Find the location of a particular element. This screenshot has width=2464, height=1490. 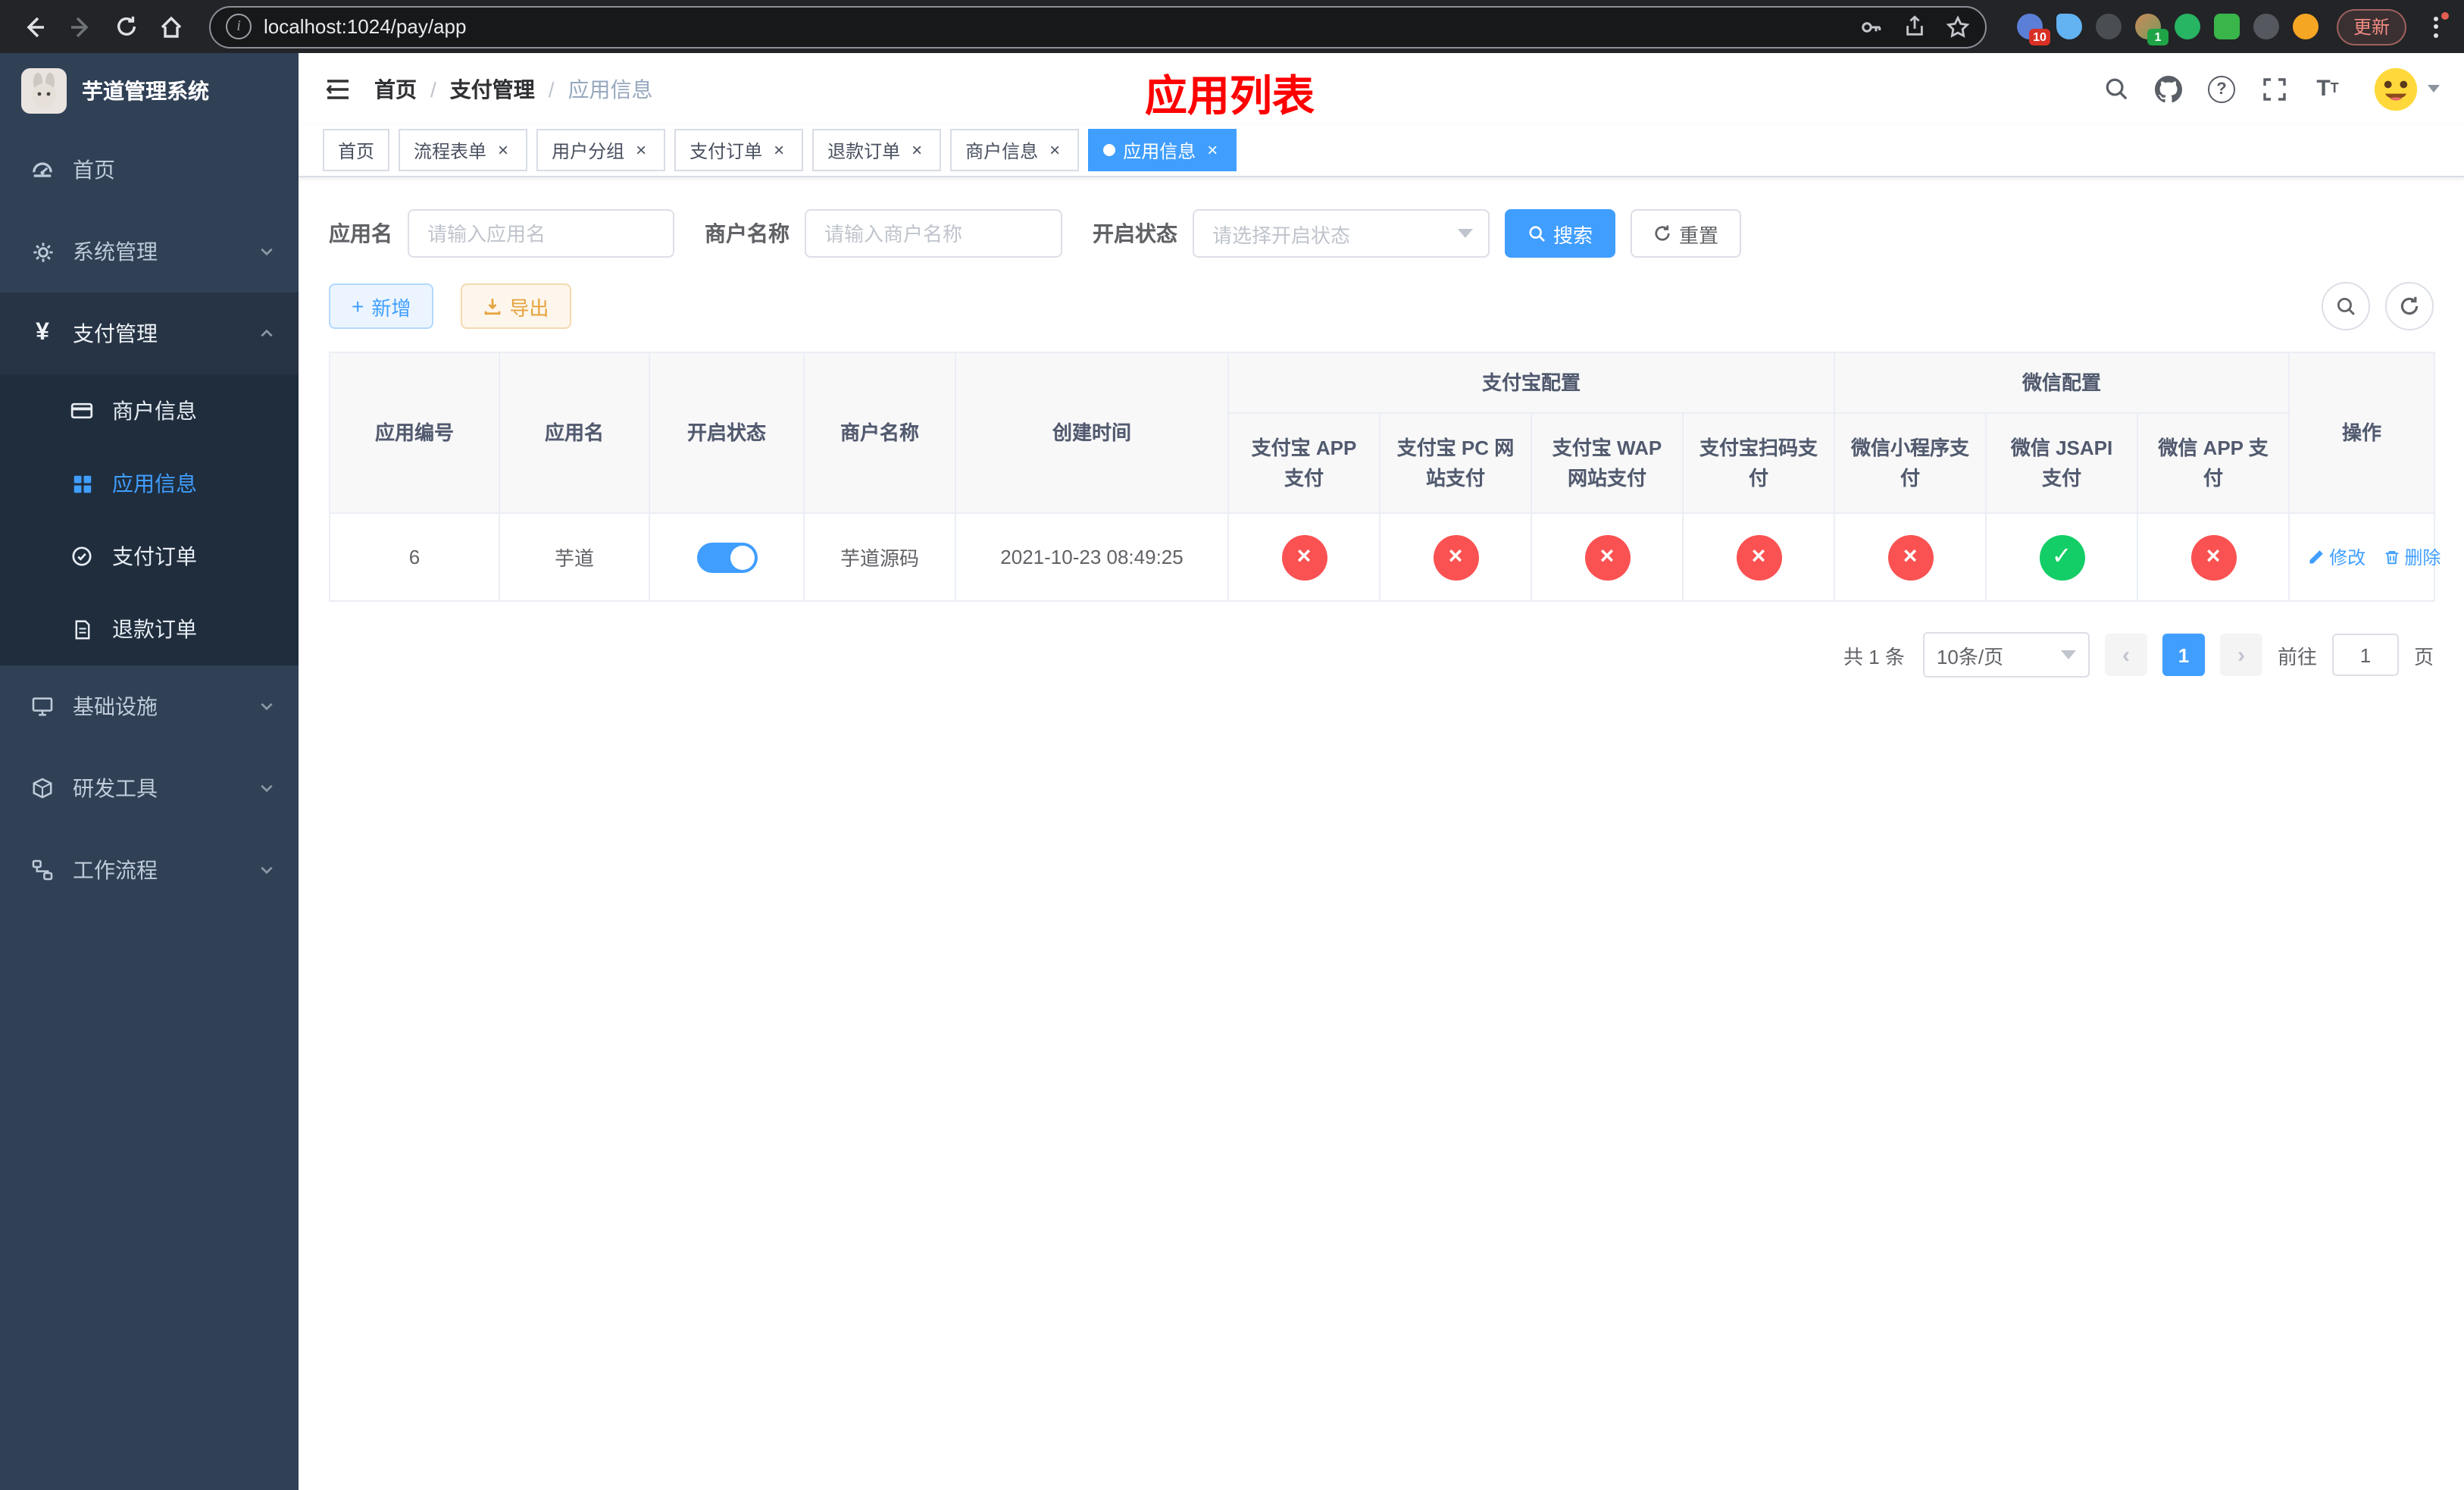

font-size-icon: TT is located at coordinates (2327, 88).